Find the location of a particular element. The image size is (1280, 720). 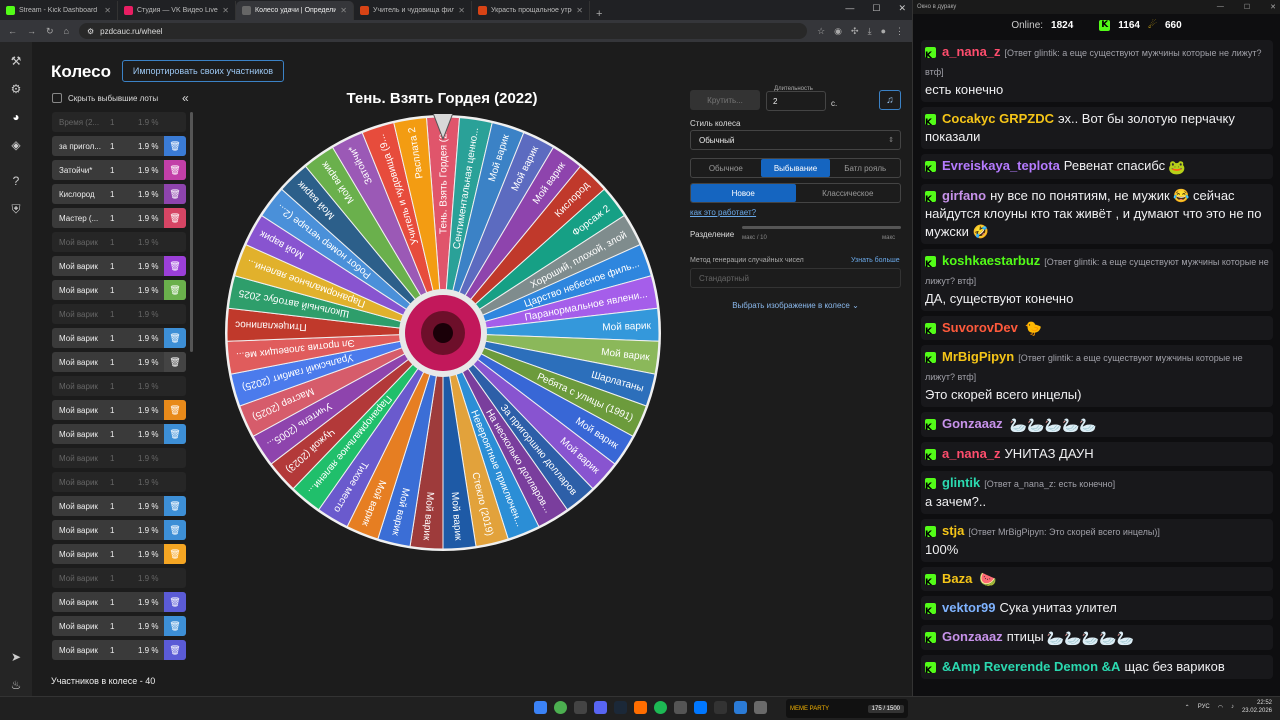

browser-tab: Украсть прощальное утро цен... ✕ is located at coordinates (531, 10).